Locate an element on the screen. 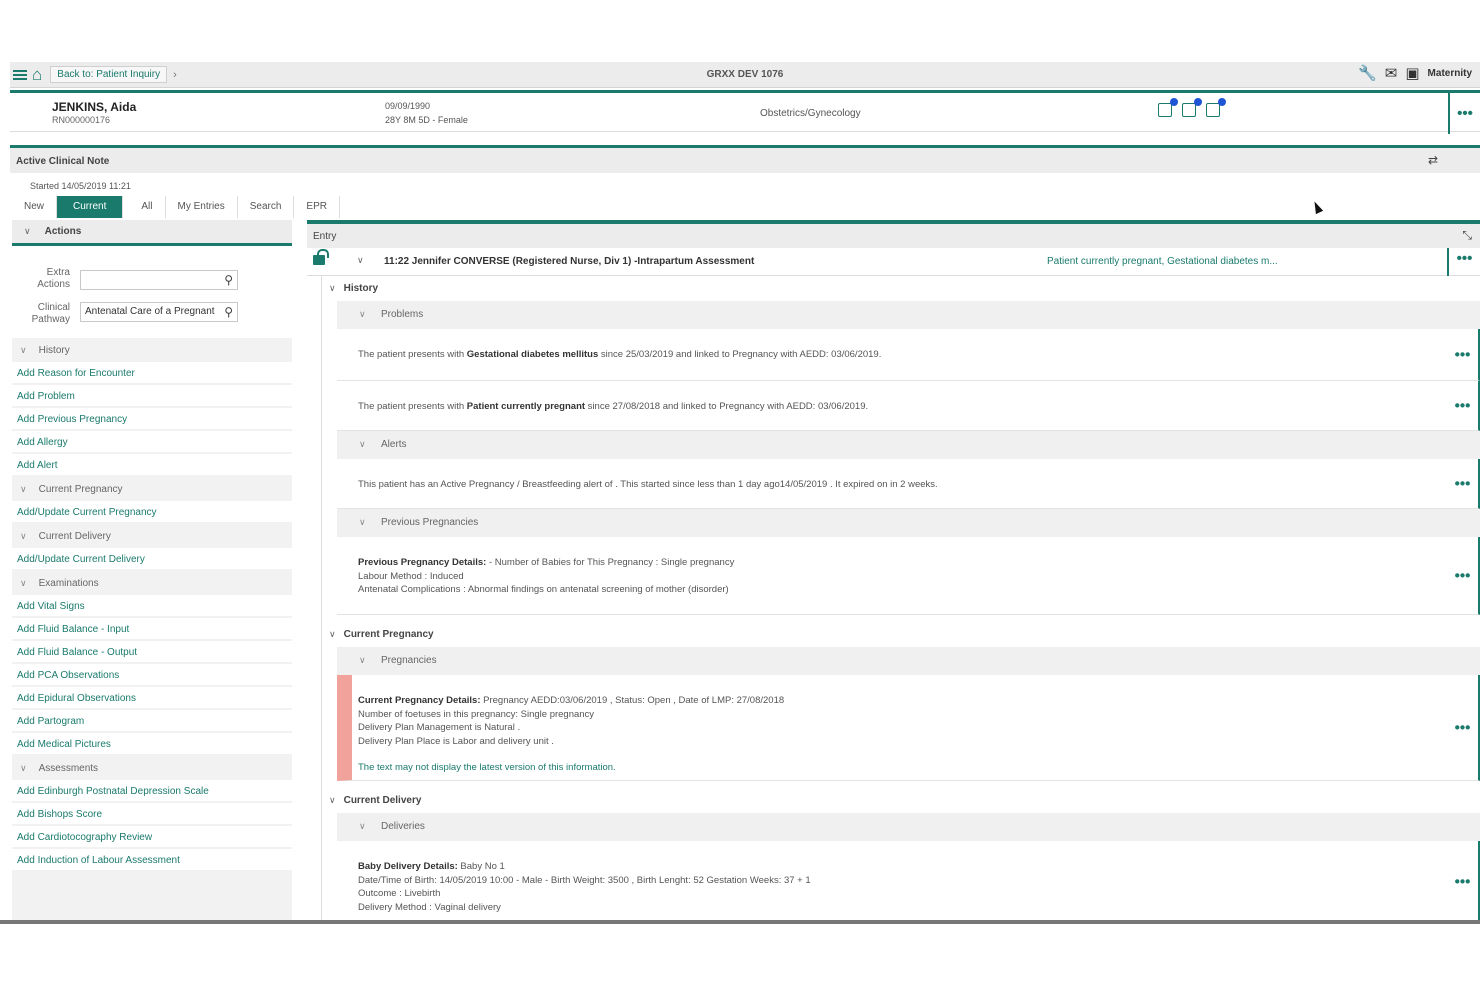 This screenshot has height=987, width=1480. tab-all: All is located at coordinates (147, 207).